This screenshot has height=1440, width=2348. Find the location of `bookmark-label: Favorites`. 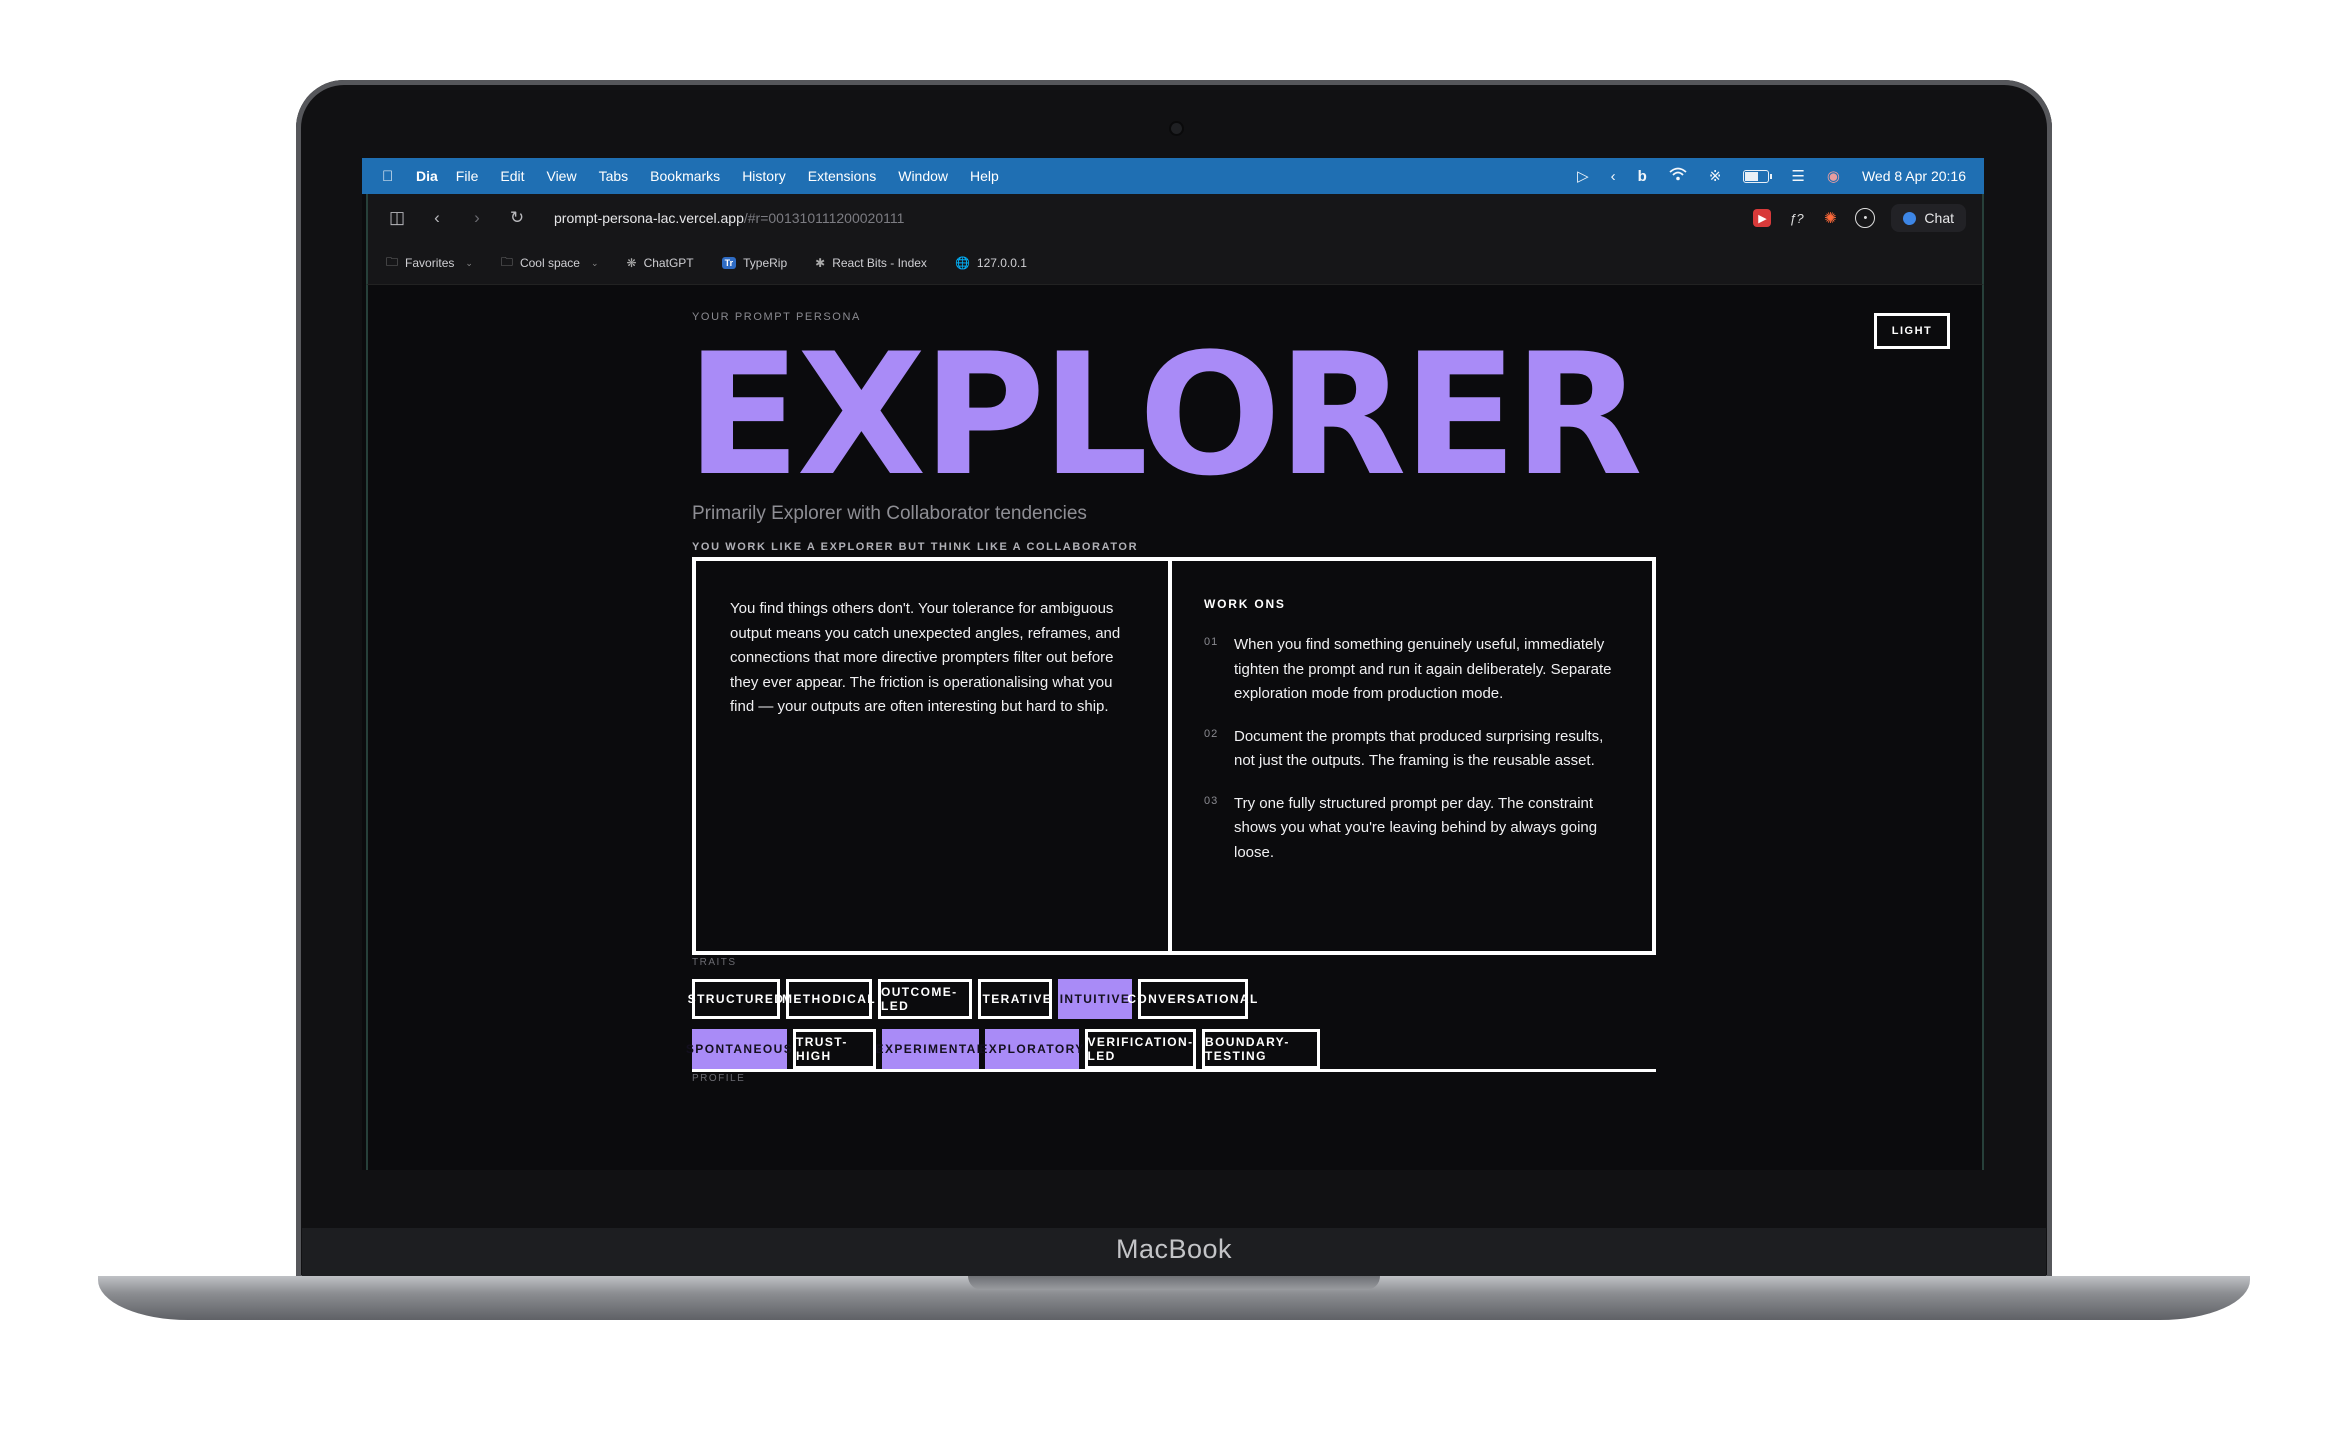

bookmark-label: Favorites is located at coordinates (430, 263).